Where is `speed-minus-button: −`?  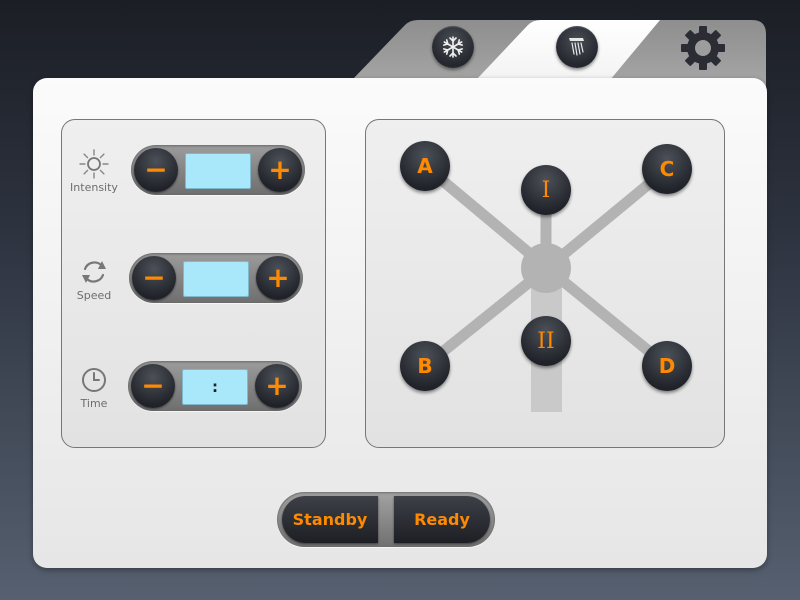 speed-minus-button: − is located at coordinates (154, 278).